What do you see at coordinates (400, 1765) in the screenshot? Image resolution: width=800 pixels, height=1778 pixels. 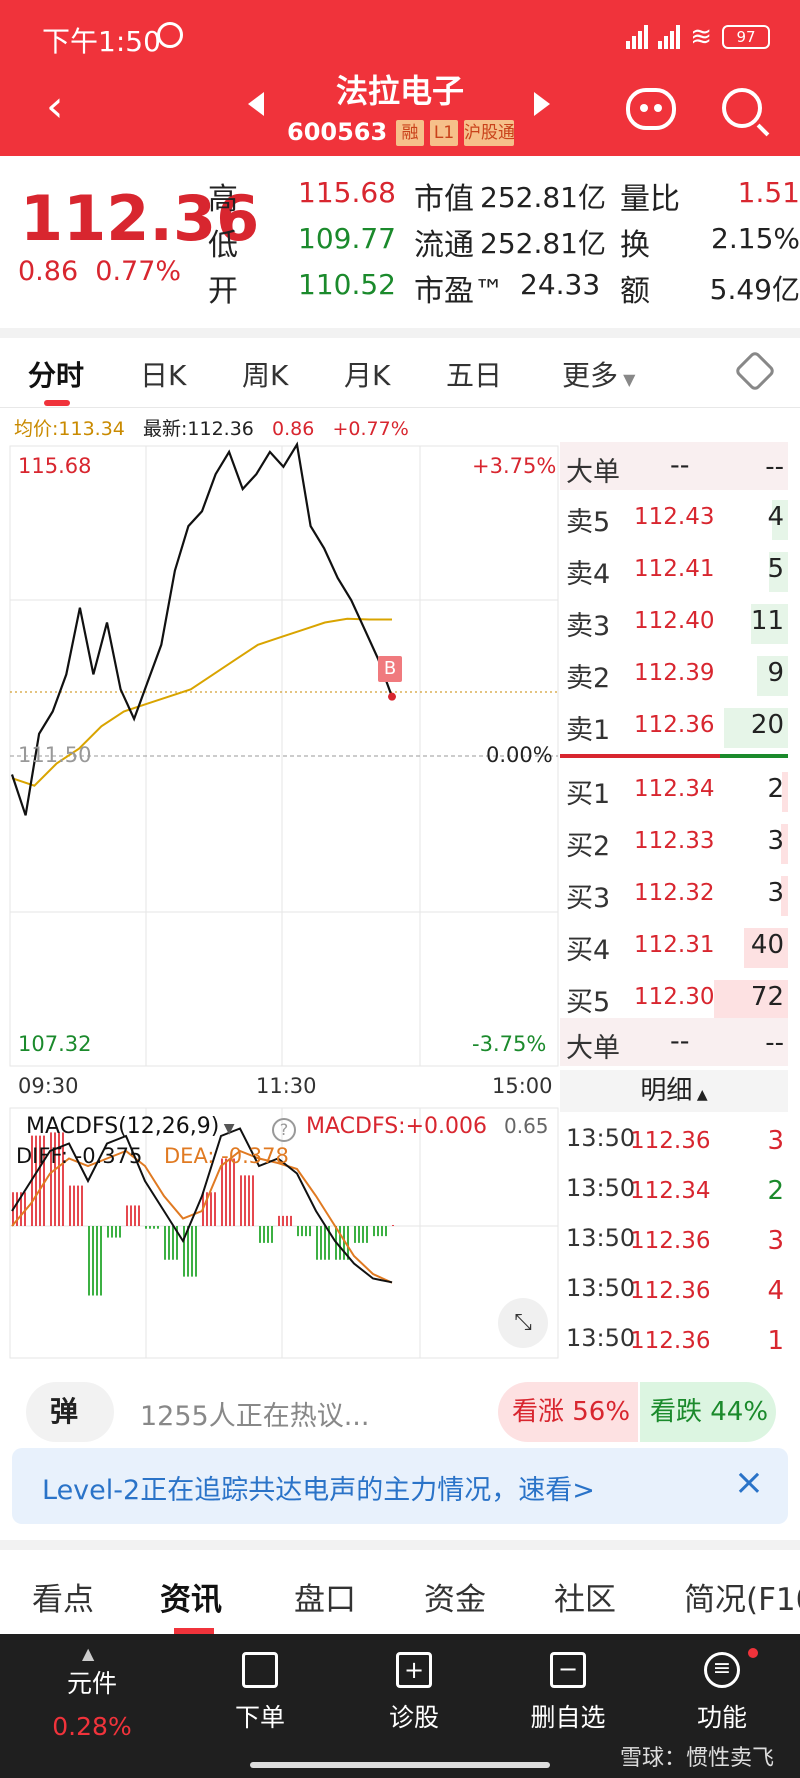 I see `home-indicator` at bounding box center [400, 1765].